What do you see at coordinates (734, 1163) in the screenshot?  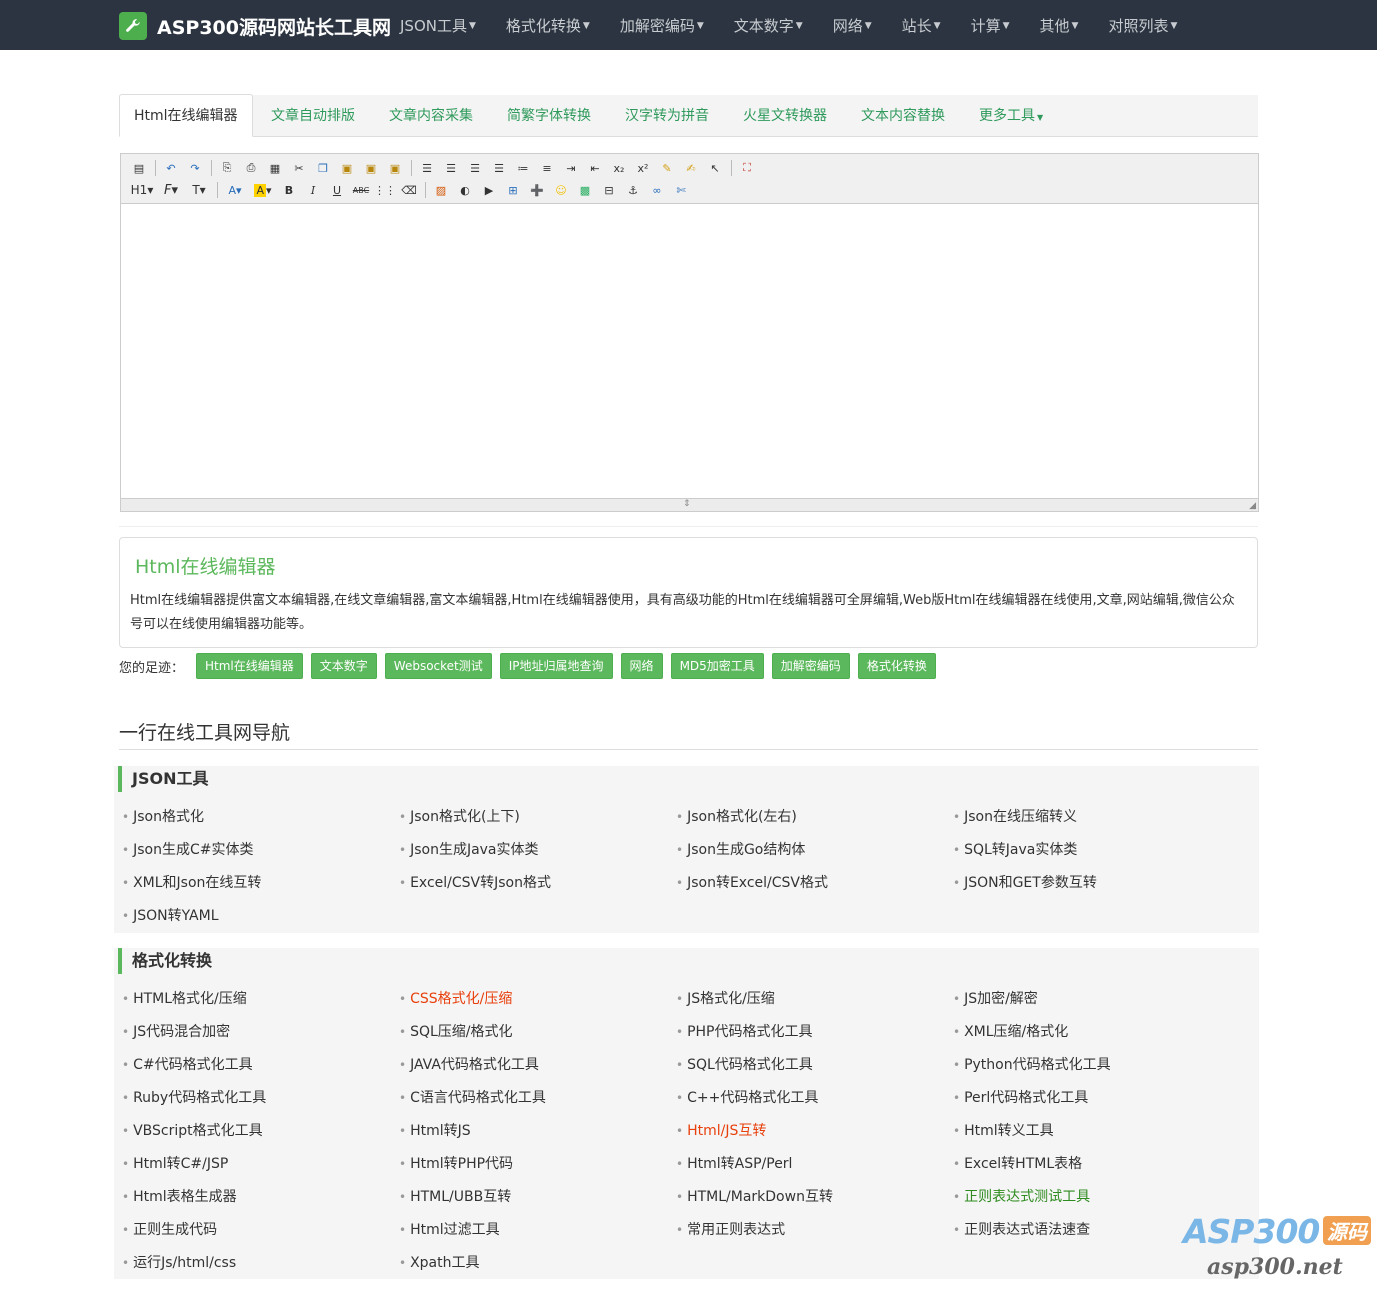 I see `nav-tool-link: • Html转ASP/Perl` at bounding box center [734, 1163].